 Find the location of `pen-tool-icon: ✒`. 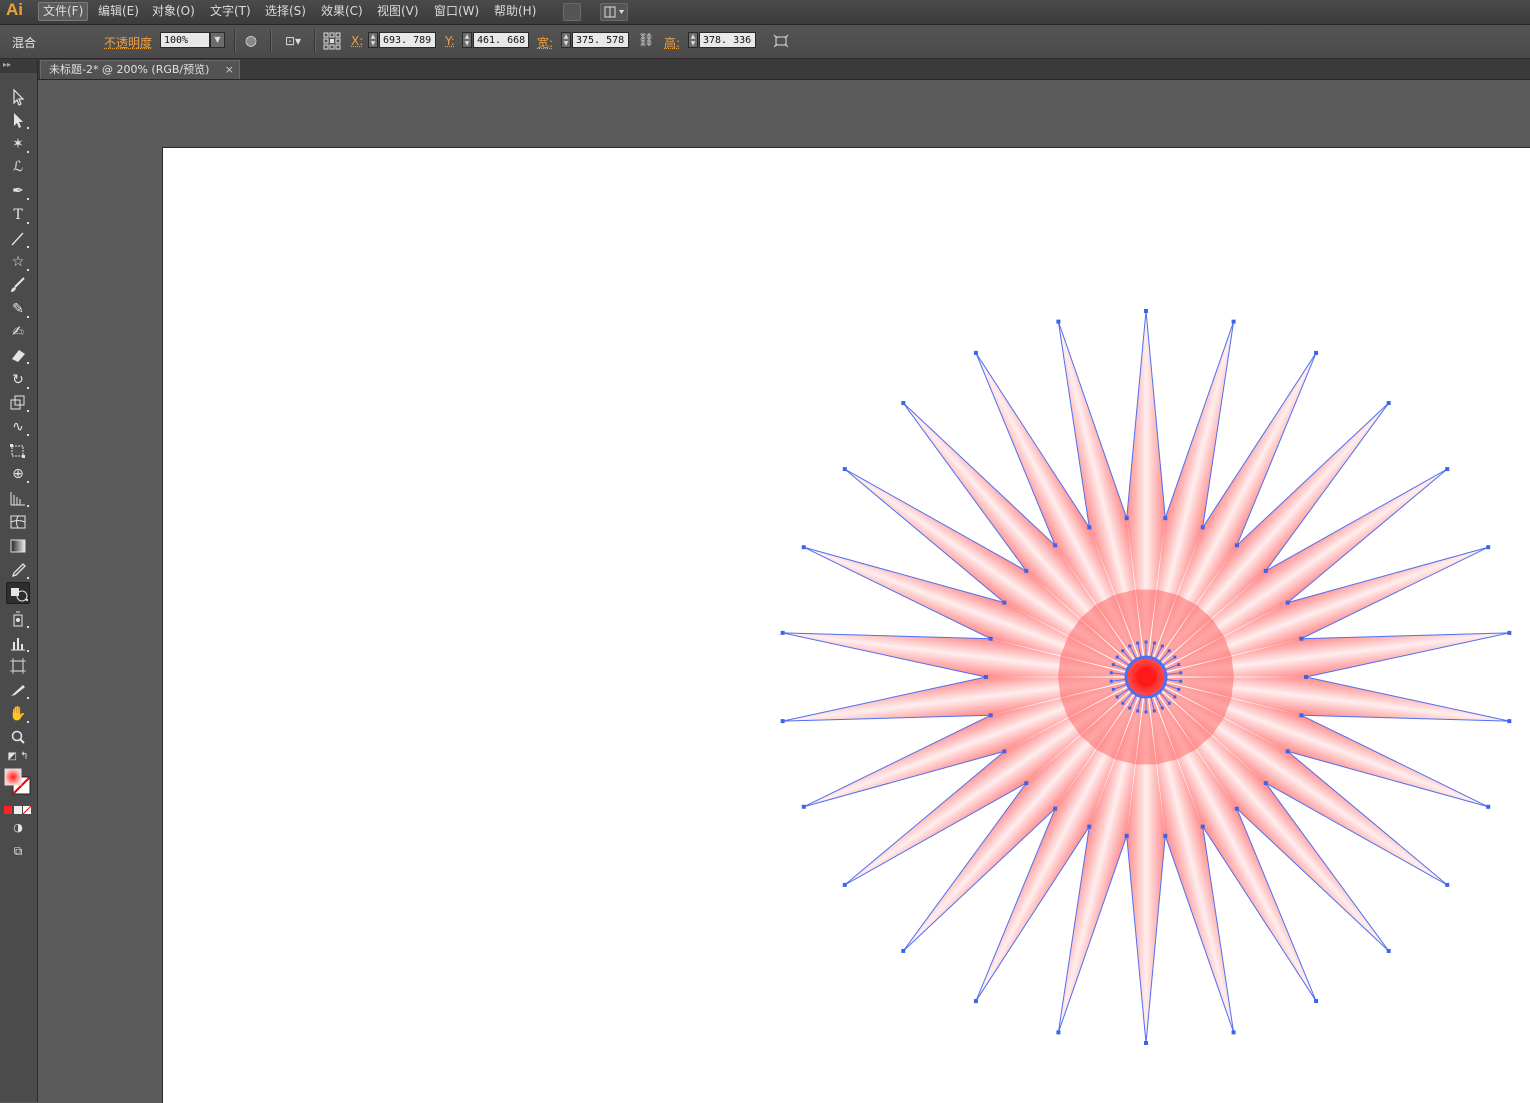

pen-tool-icon: ✒ is located at coordinates (18, 191).